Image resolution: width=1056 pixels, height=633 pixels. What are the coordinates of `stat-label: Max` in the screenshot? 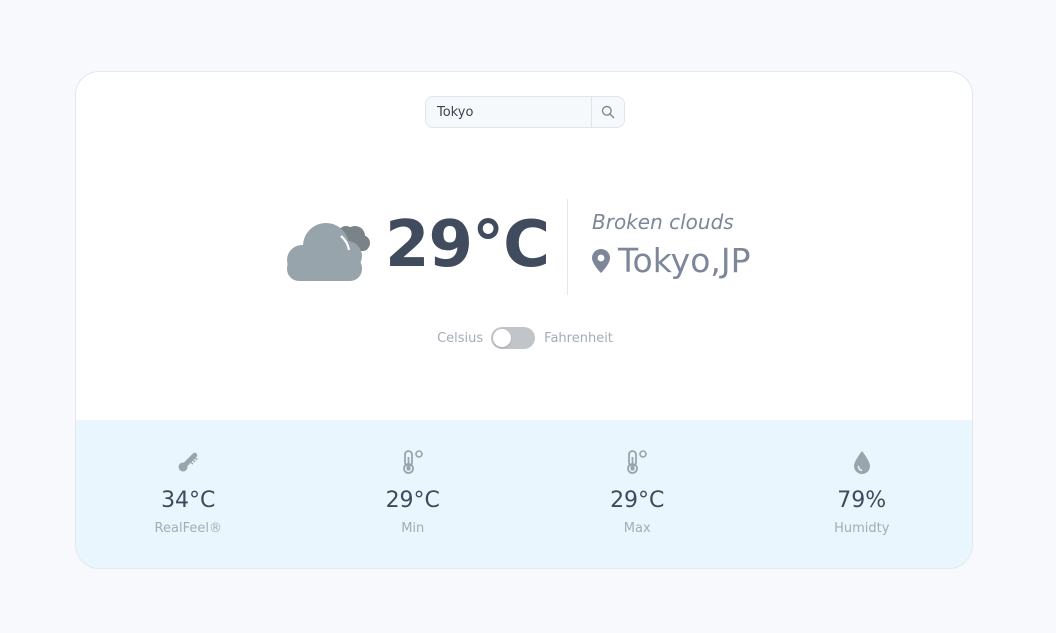 It's located at (637, 528).